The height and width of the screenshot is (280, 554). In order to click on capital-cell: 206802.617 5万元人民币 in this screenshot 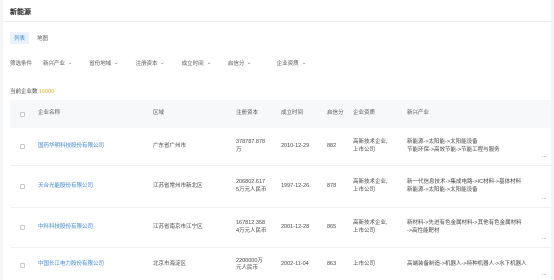, I will do `click(251, 186)`.